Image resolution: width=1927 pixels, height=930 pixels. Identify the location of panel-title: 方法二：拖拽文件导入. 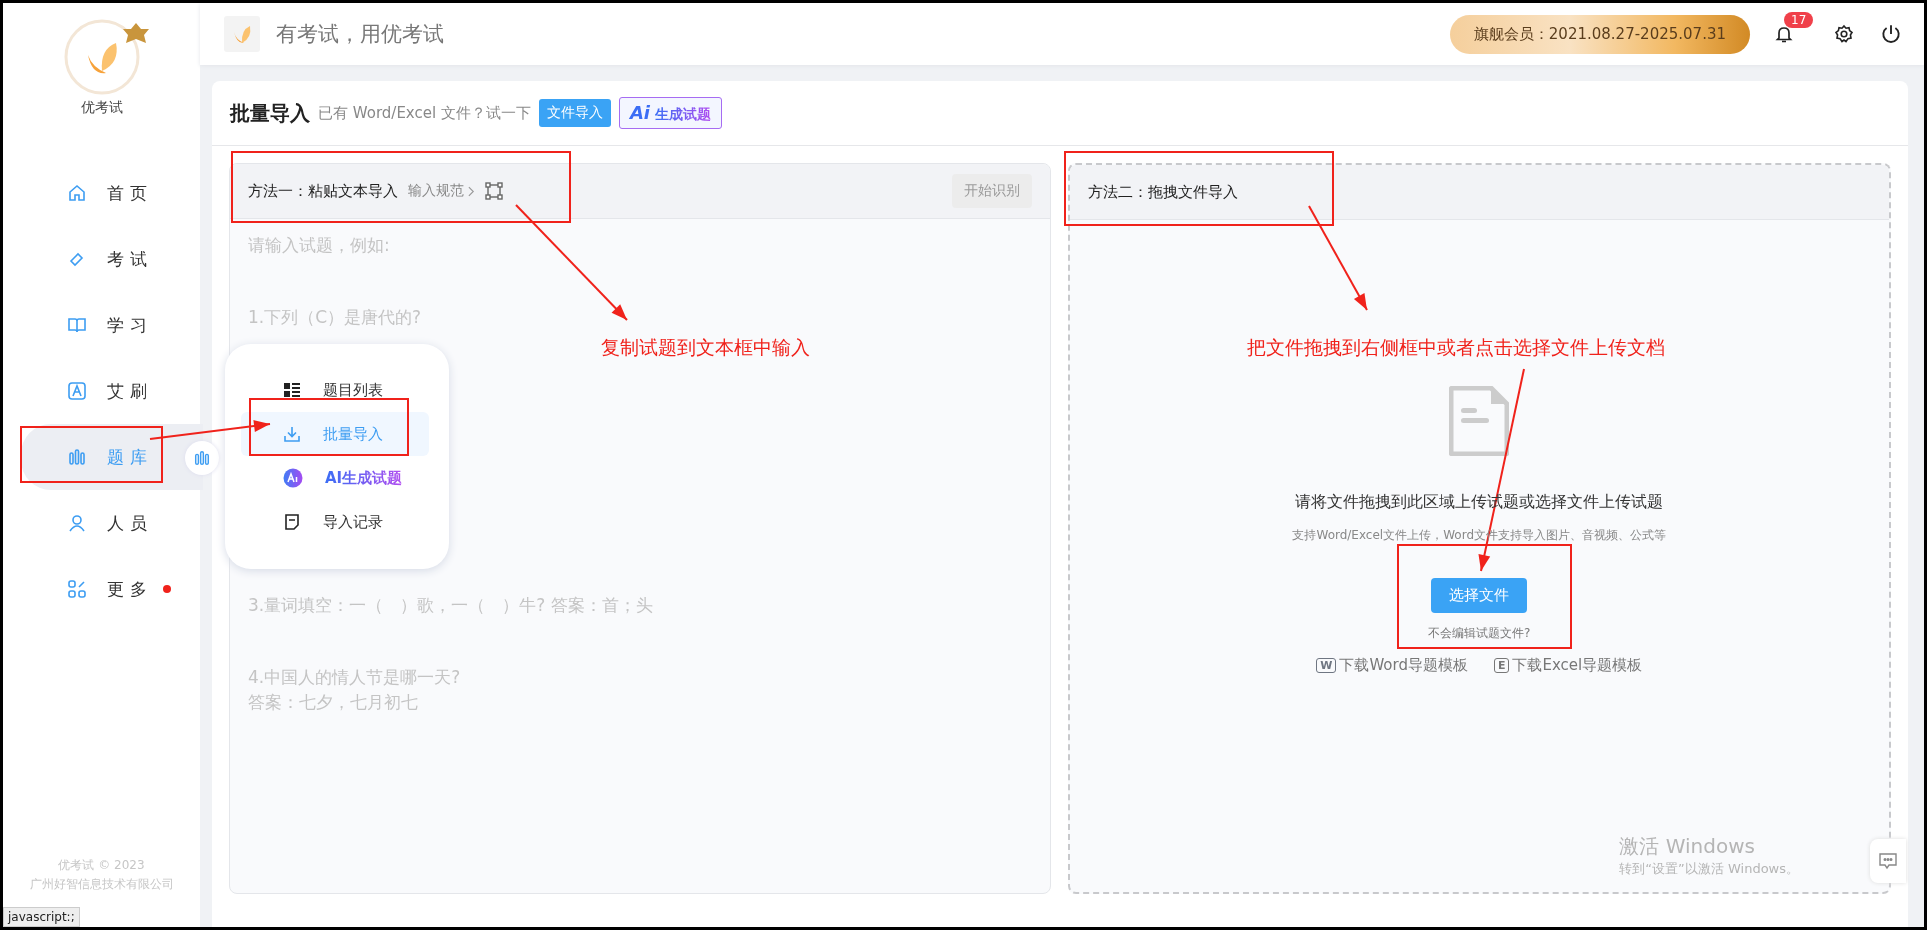
(1162, 192).